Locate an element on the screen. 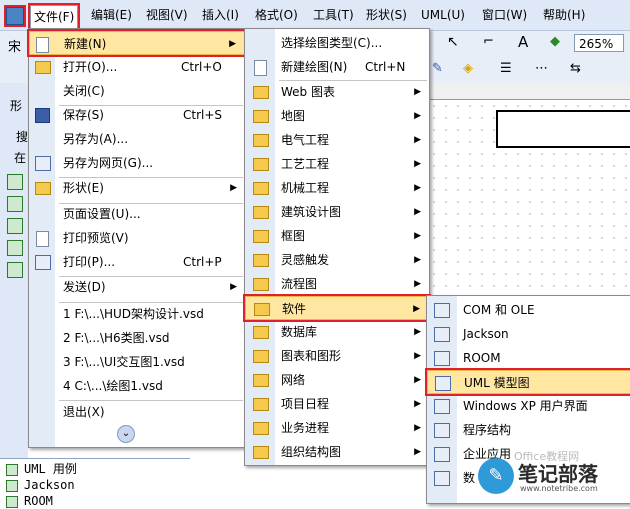 The height and width of the screenshot is (509, 630). menu-item-label: 建筑设计图 is located at coordinates (311, 212).